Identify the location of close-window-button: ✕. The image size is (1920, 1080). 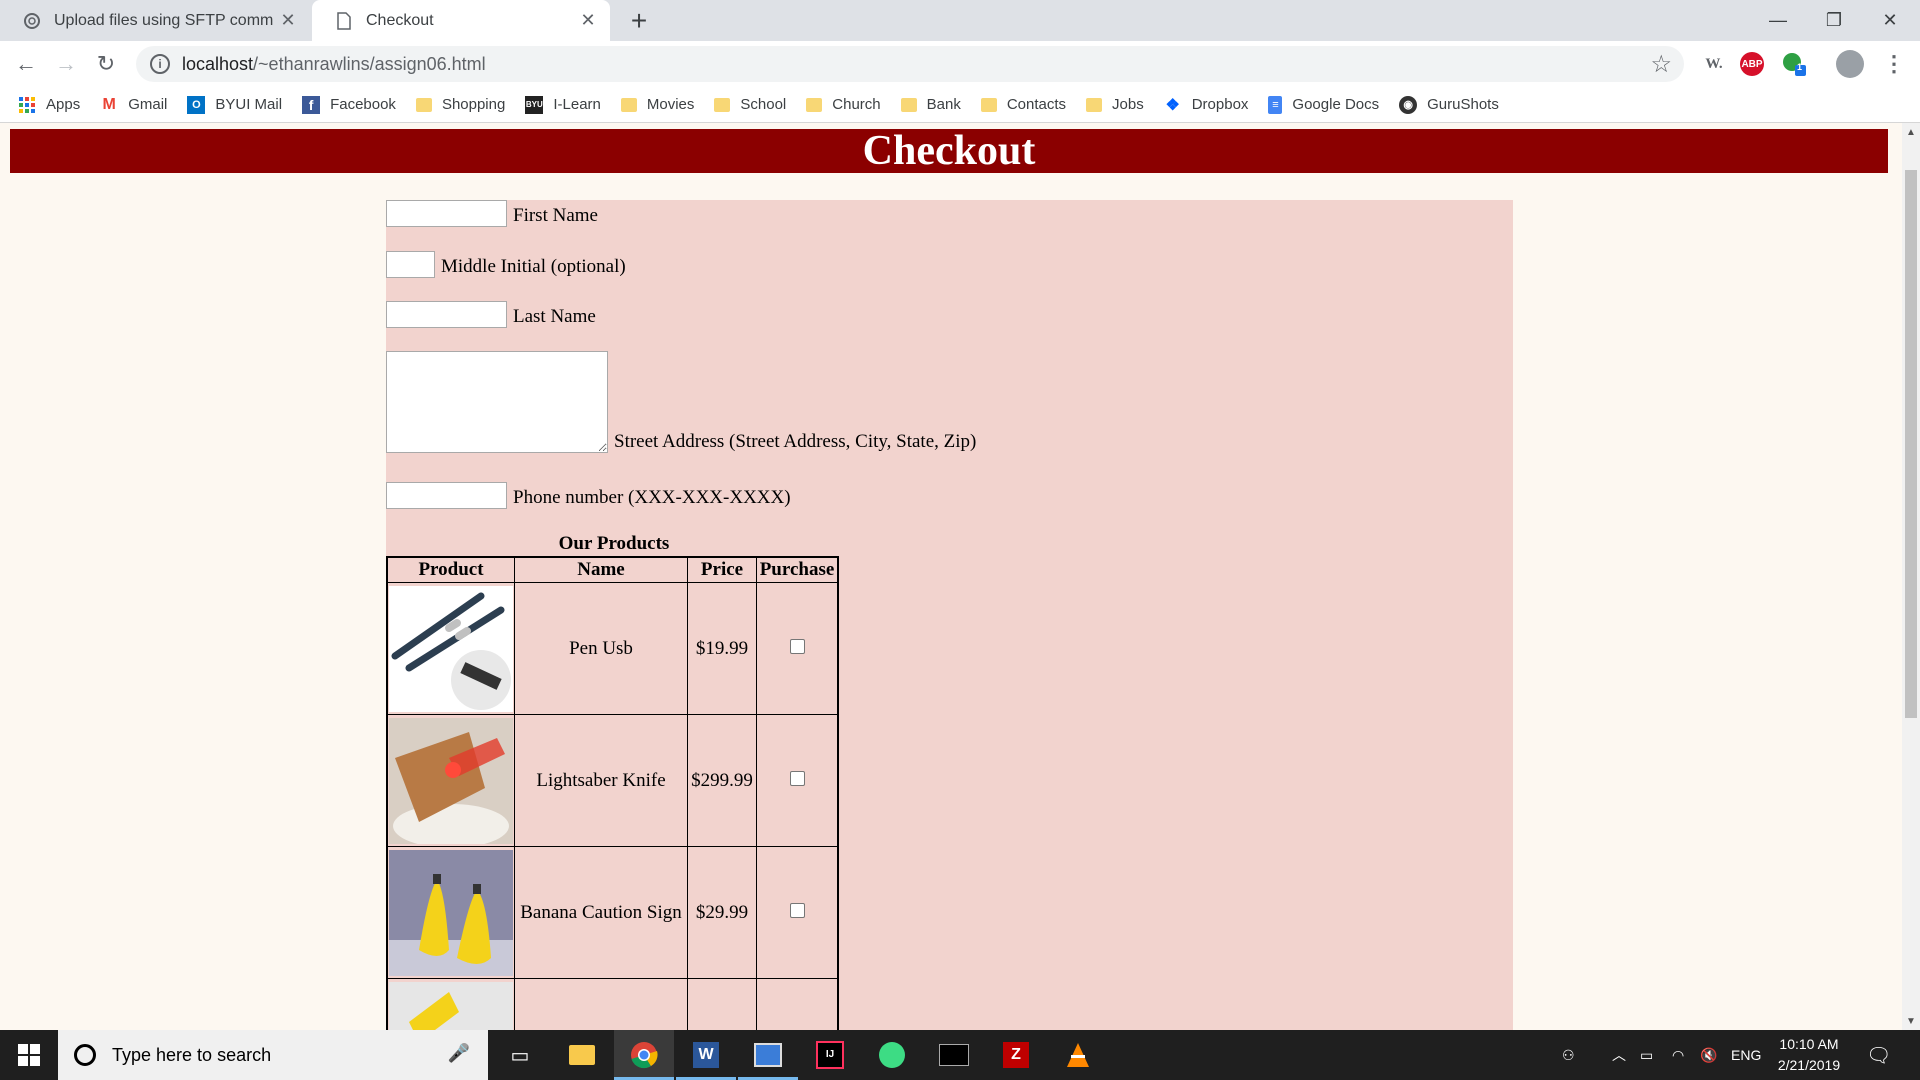
(1890, 20).